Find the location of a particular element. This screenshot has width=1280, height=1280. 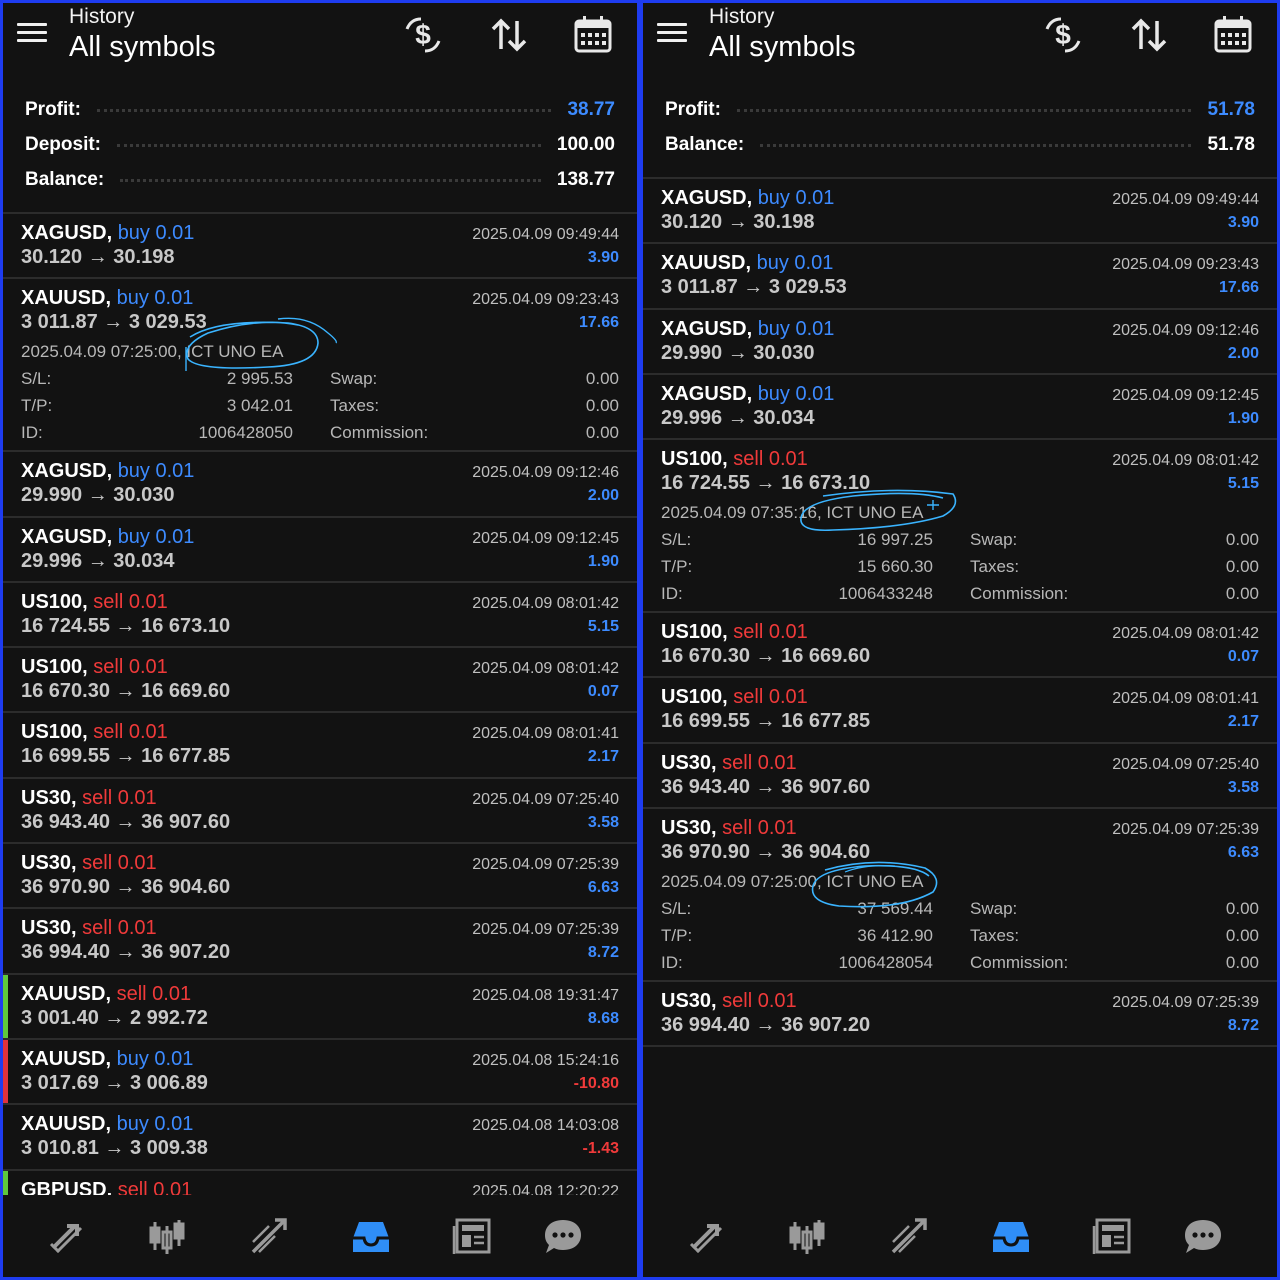

trade-title: US30, sell 0.01 is located at coordinates (89, 928).